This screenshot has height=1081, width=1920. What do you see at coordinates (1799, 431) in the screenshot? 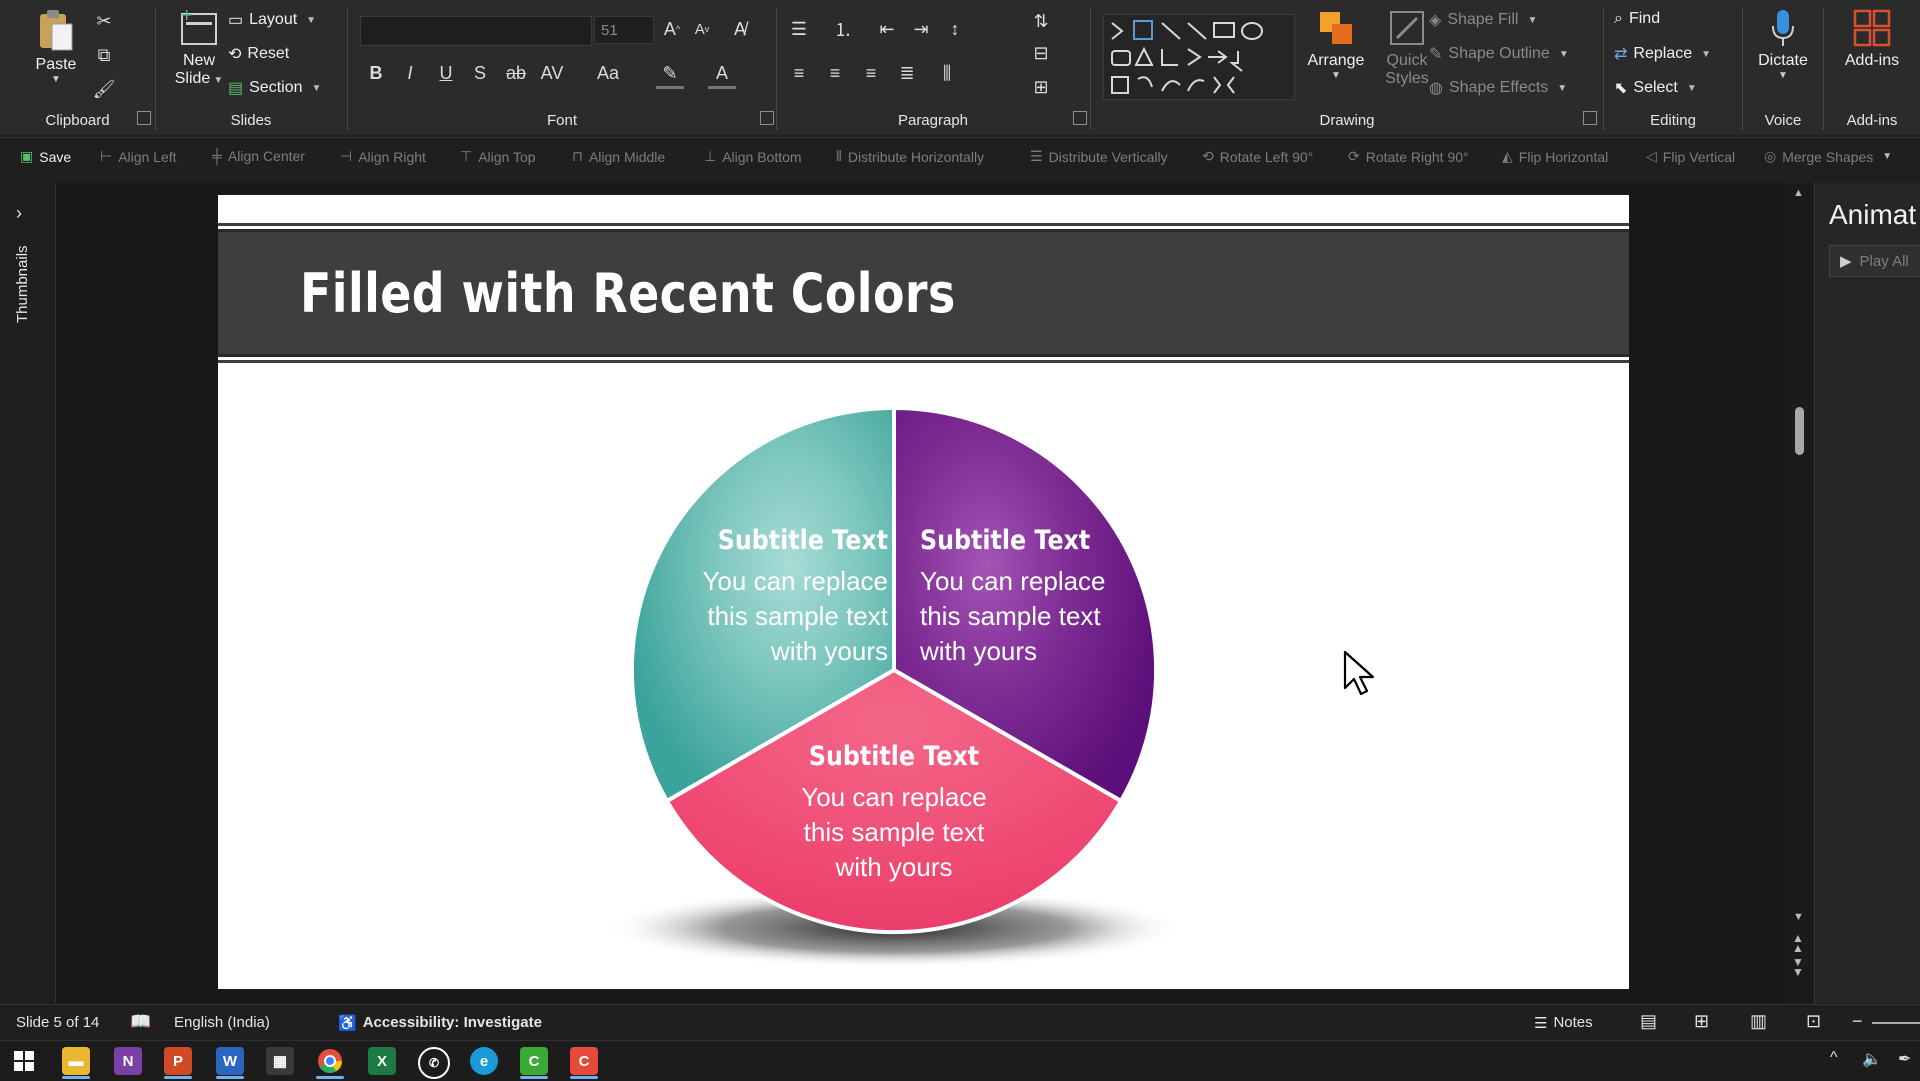
I see `scroll-thumb` at bounding box center [1799, 431].